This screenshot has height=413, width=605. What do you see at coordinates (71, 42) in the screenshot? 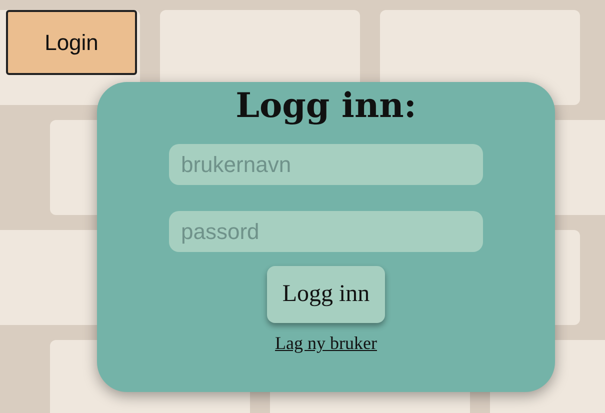
I see `login-button: Login` at bounding box center [71, 42].